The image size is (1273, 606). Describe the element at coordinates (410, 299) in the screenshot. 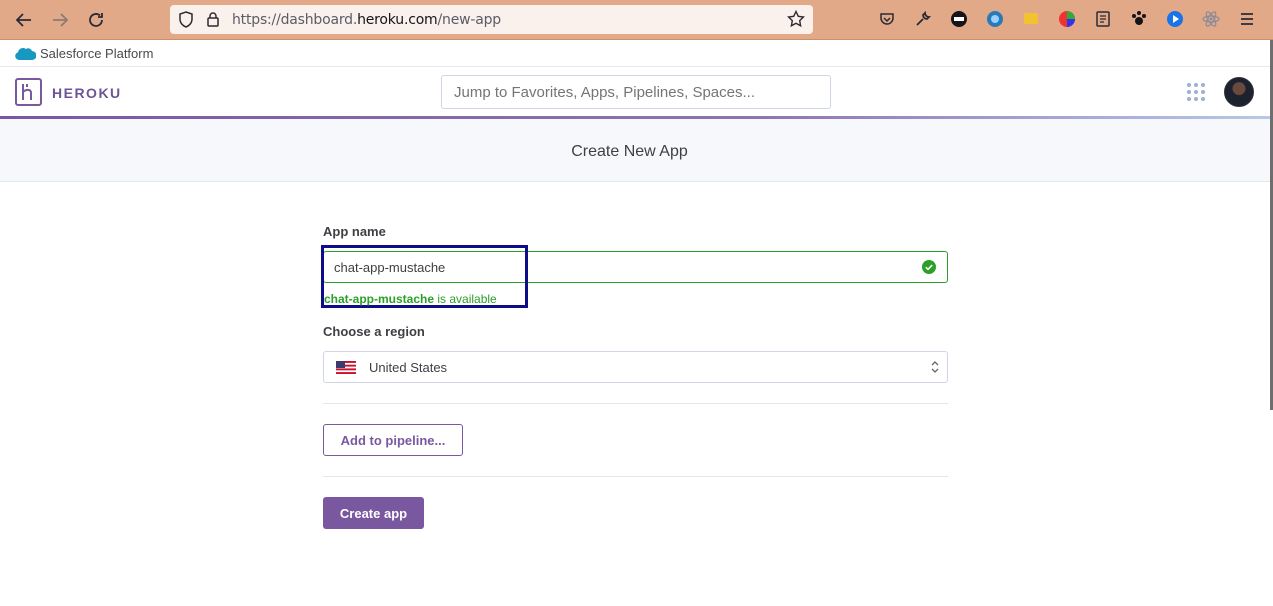

I see `availability-message: chat-app-mustache is available` at that location.